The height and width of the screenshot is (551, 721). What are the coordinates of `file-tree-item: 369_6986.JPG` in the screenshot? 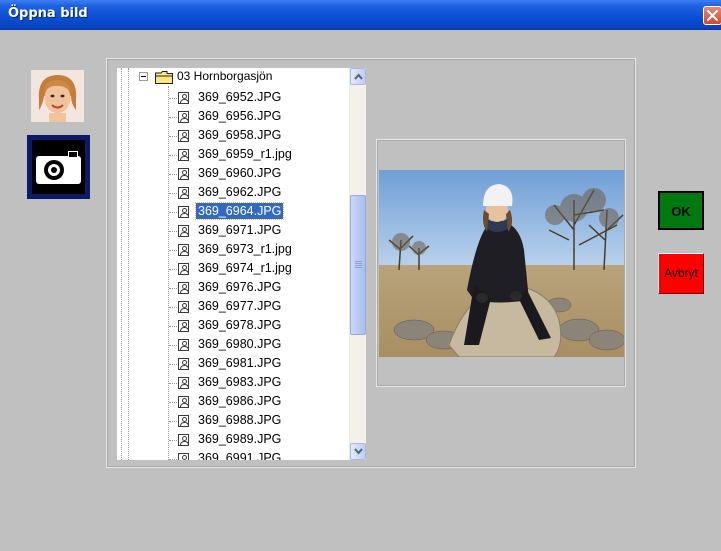 It's located at (233, 401).